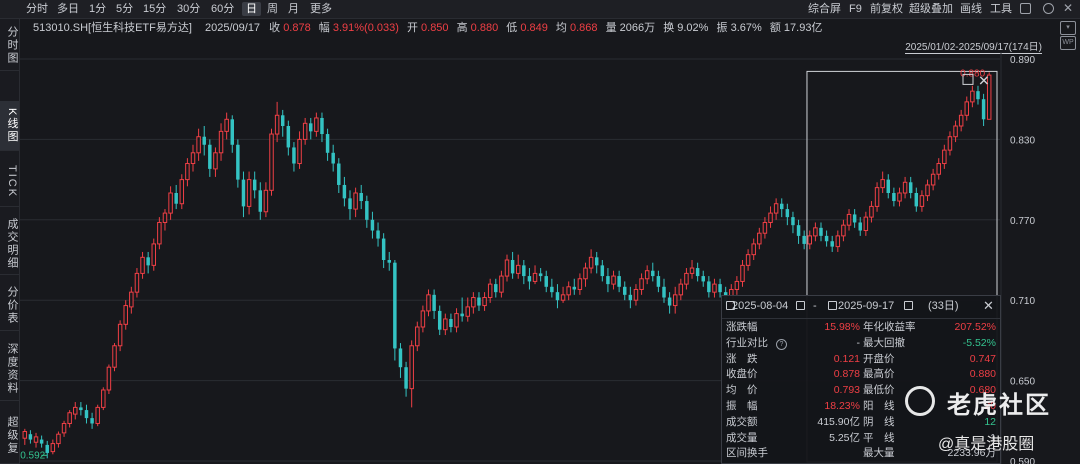  What do you see at coordinates (1068, 28) in the screenshot?
I see `expand-icon: ▾` at bounding box center [1068, 28].